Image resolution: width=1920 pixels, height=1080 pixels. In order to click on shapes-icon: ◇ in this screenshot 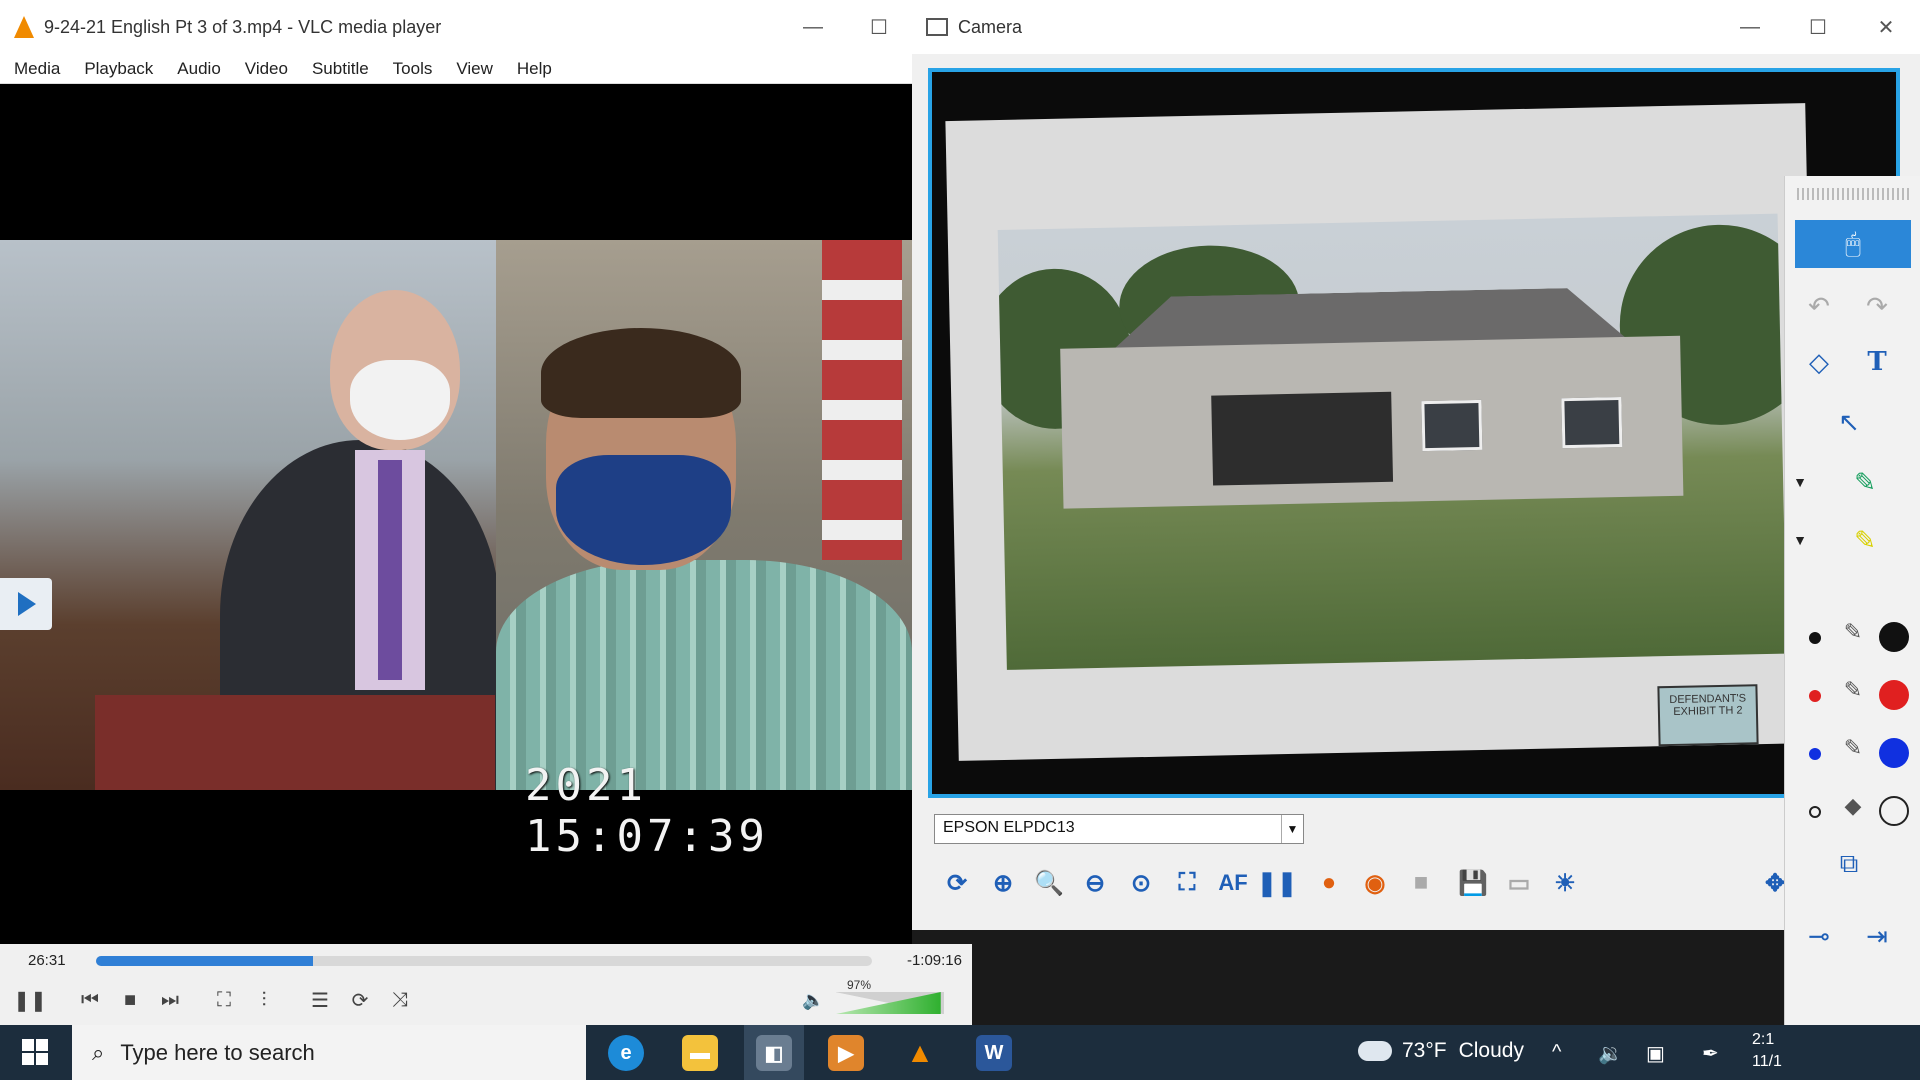, I will do `click(1819, 362)`.